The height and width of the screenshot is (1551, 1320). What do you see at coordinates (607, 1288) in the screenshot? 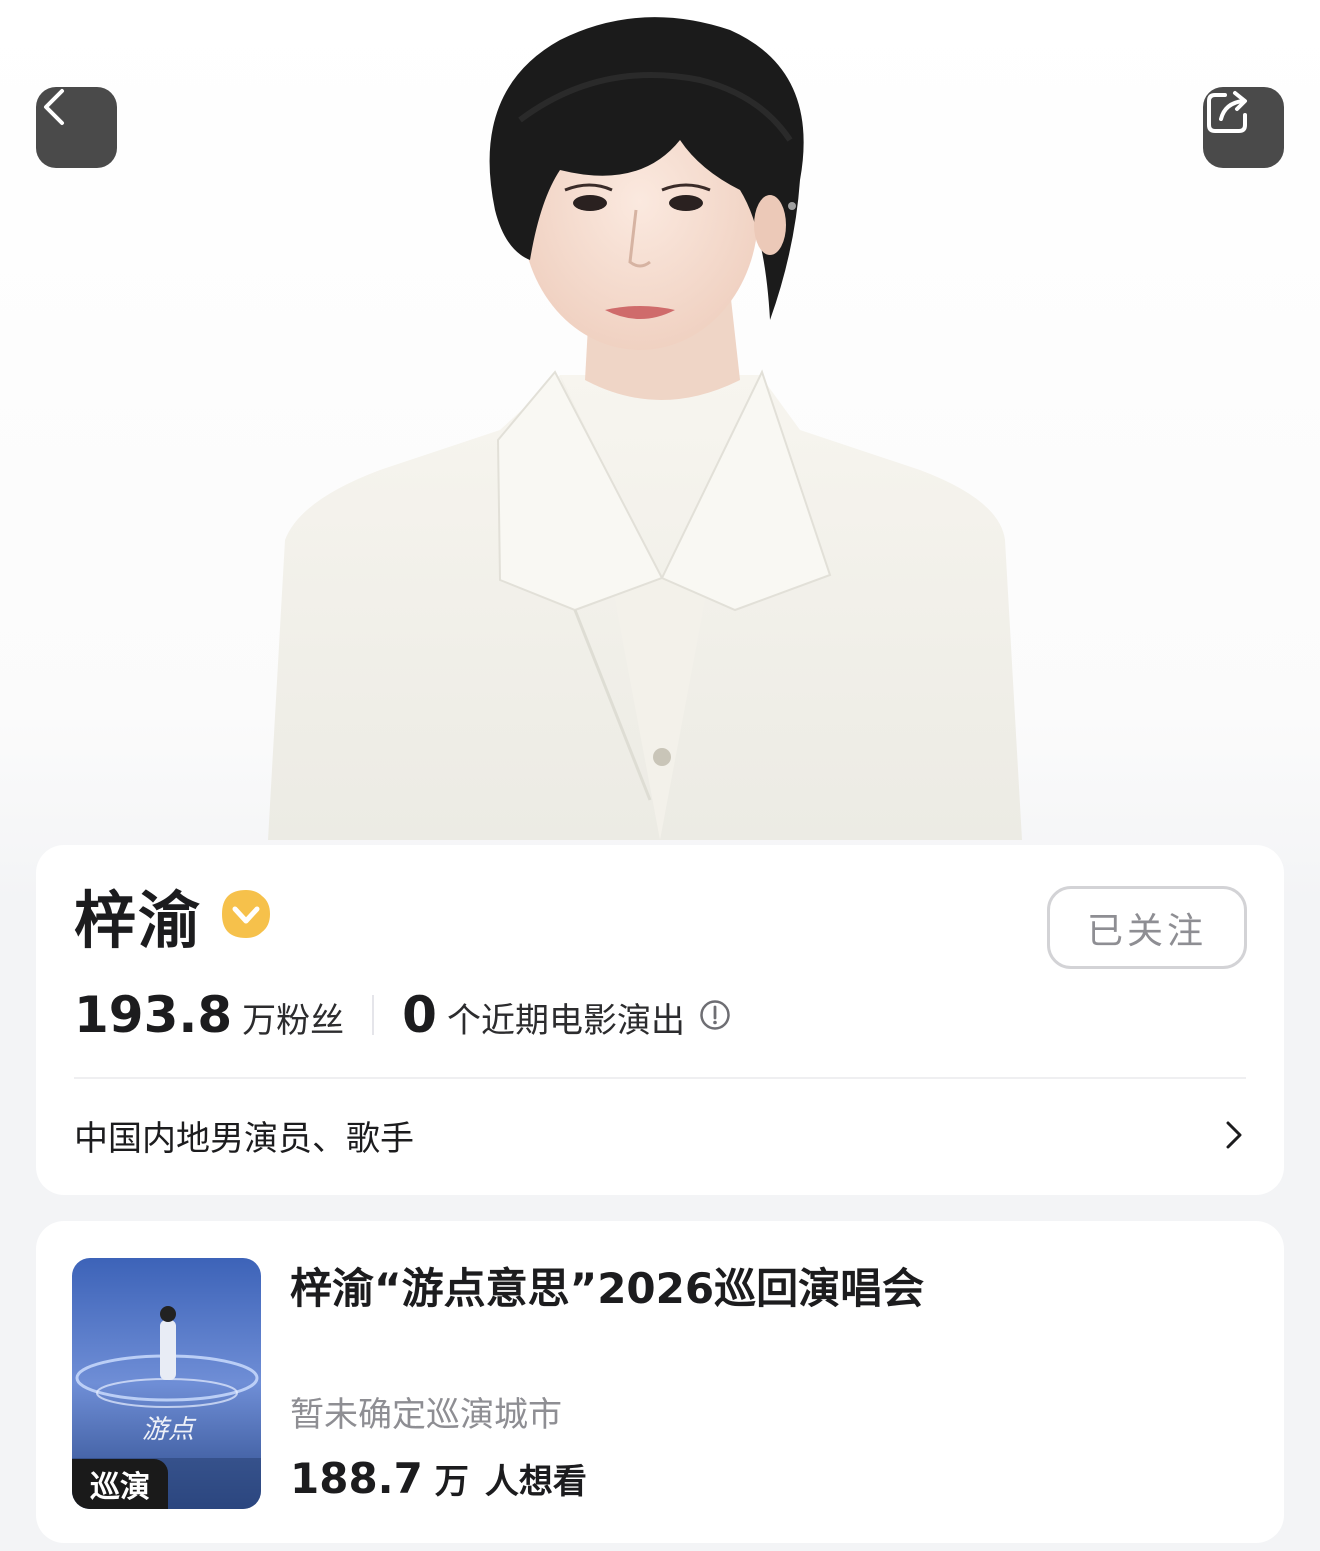
I see `concert-title: 梓渝“游点意思”2026巡回演唱会` at bounding box center [607, 1288].